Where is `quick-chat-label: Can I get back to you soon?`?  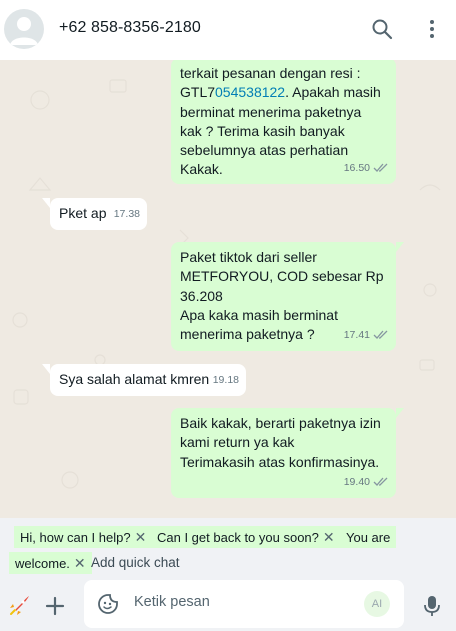 quick-chat-label: Can I get back to you soon? is located at coordinates (238, 537).